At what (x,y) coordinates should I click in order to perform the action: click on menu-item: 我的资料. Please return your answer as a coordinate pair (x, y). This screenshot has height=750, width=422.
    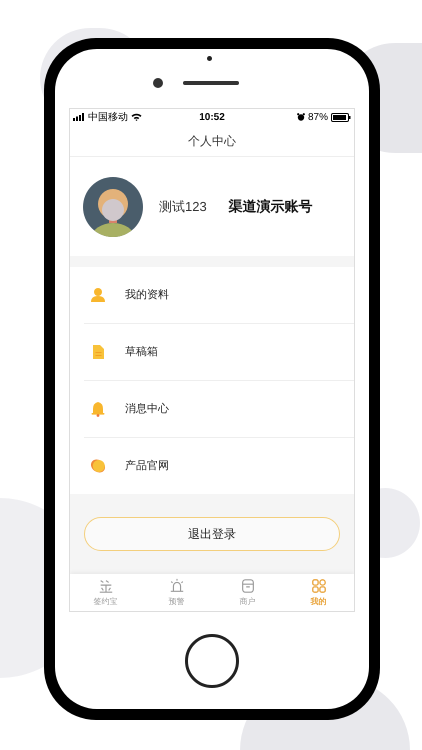
    Looking at the image, I should click on (212, 295).